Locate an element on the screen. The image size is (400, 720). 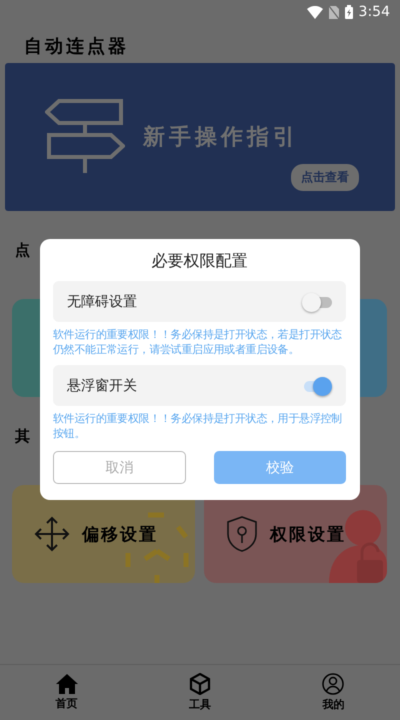
banner-title: 新手操作指引 is located at coordinates (221, 137).